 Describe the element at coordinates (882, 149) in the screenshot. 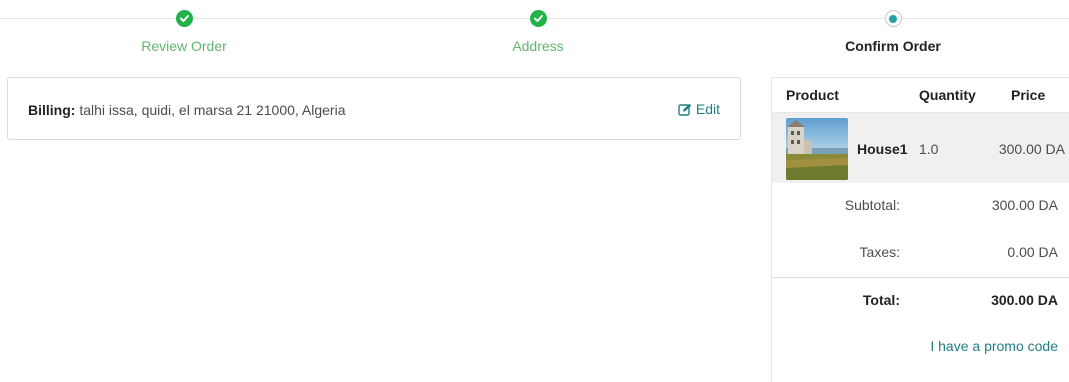

I see `product-name: House1` at that location.